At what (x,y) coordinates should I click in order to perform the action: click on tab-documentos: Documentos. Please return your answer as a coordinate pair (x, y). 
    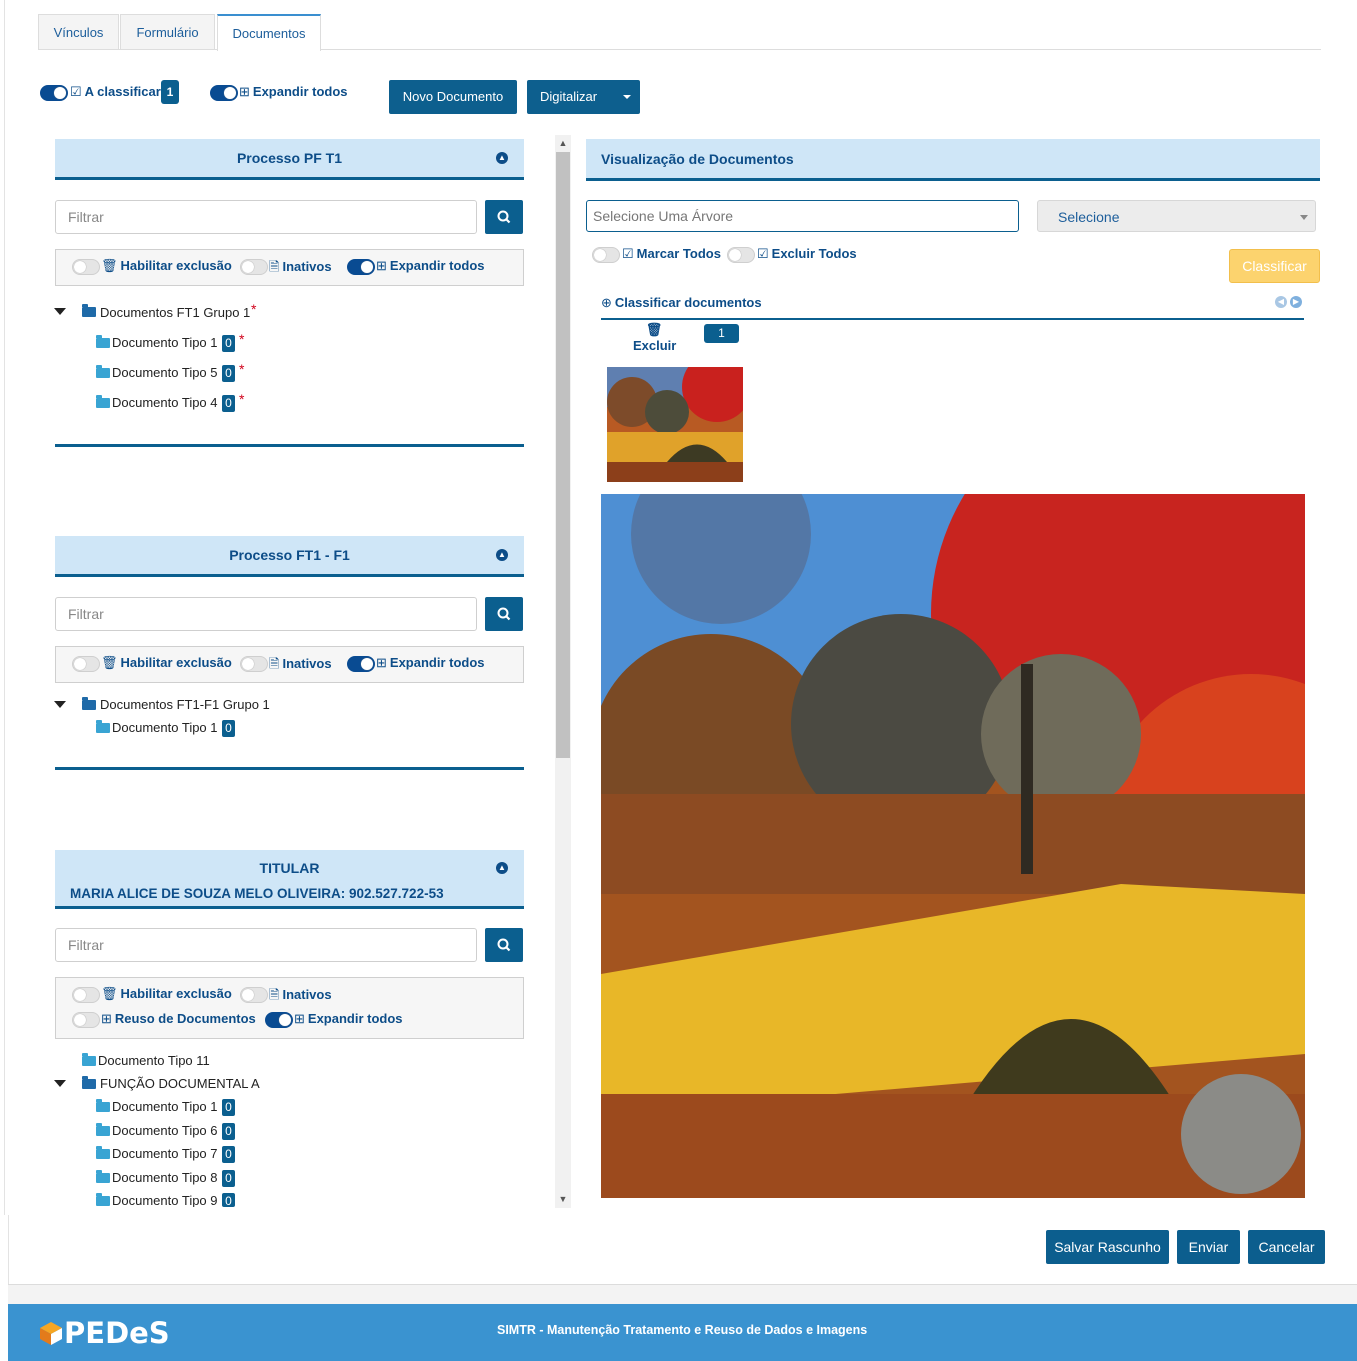
    Looking at the image, I should click on (269, 32).